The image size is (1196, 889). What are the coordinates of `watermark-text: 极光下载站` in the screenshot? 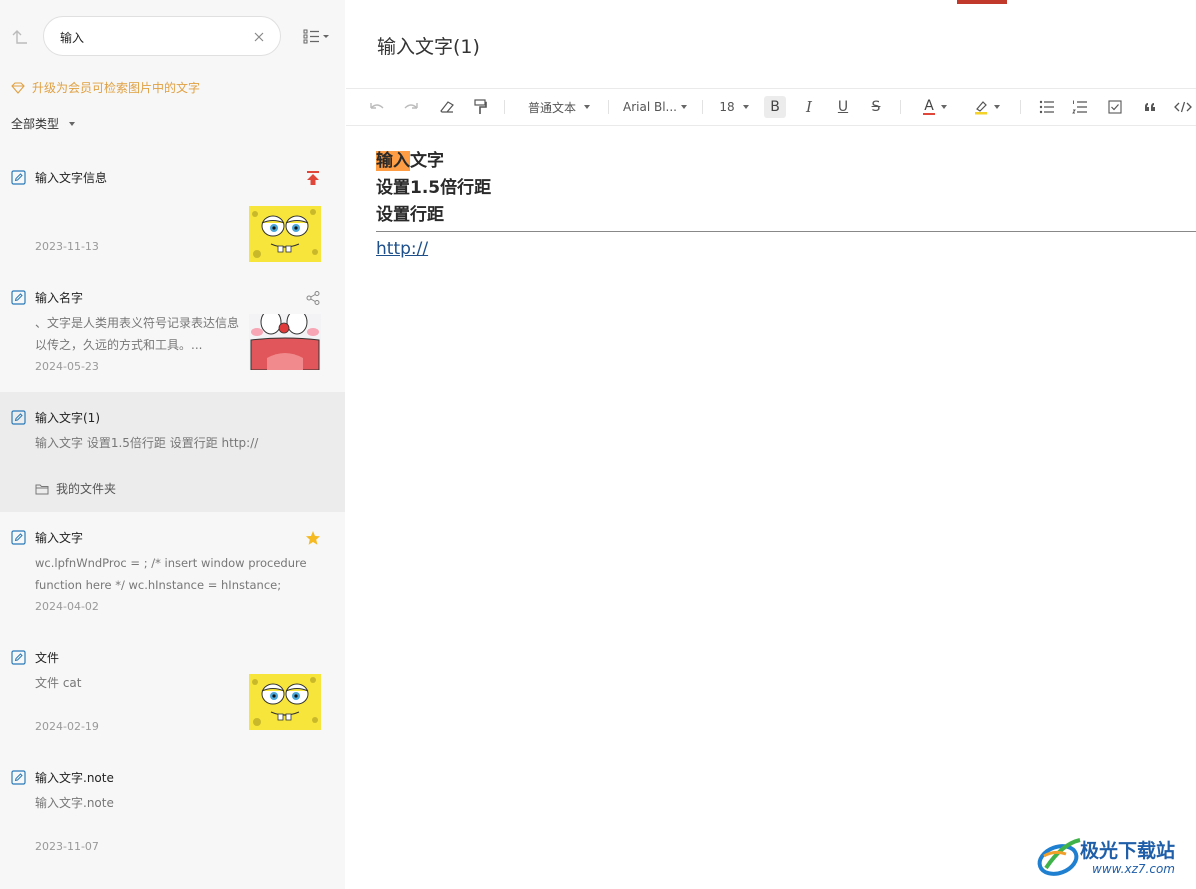 It's located at (1128, 851).